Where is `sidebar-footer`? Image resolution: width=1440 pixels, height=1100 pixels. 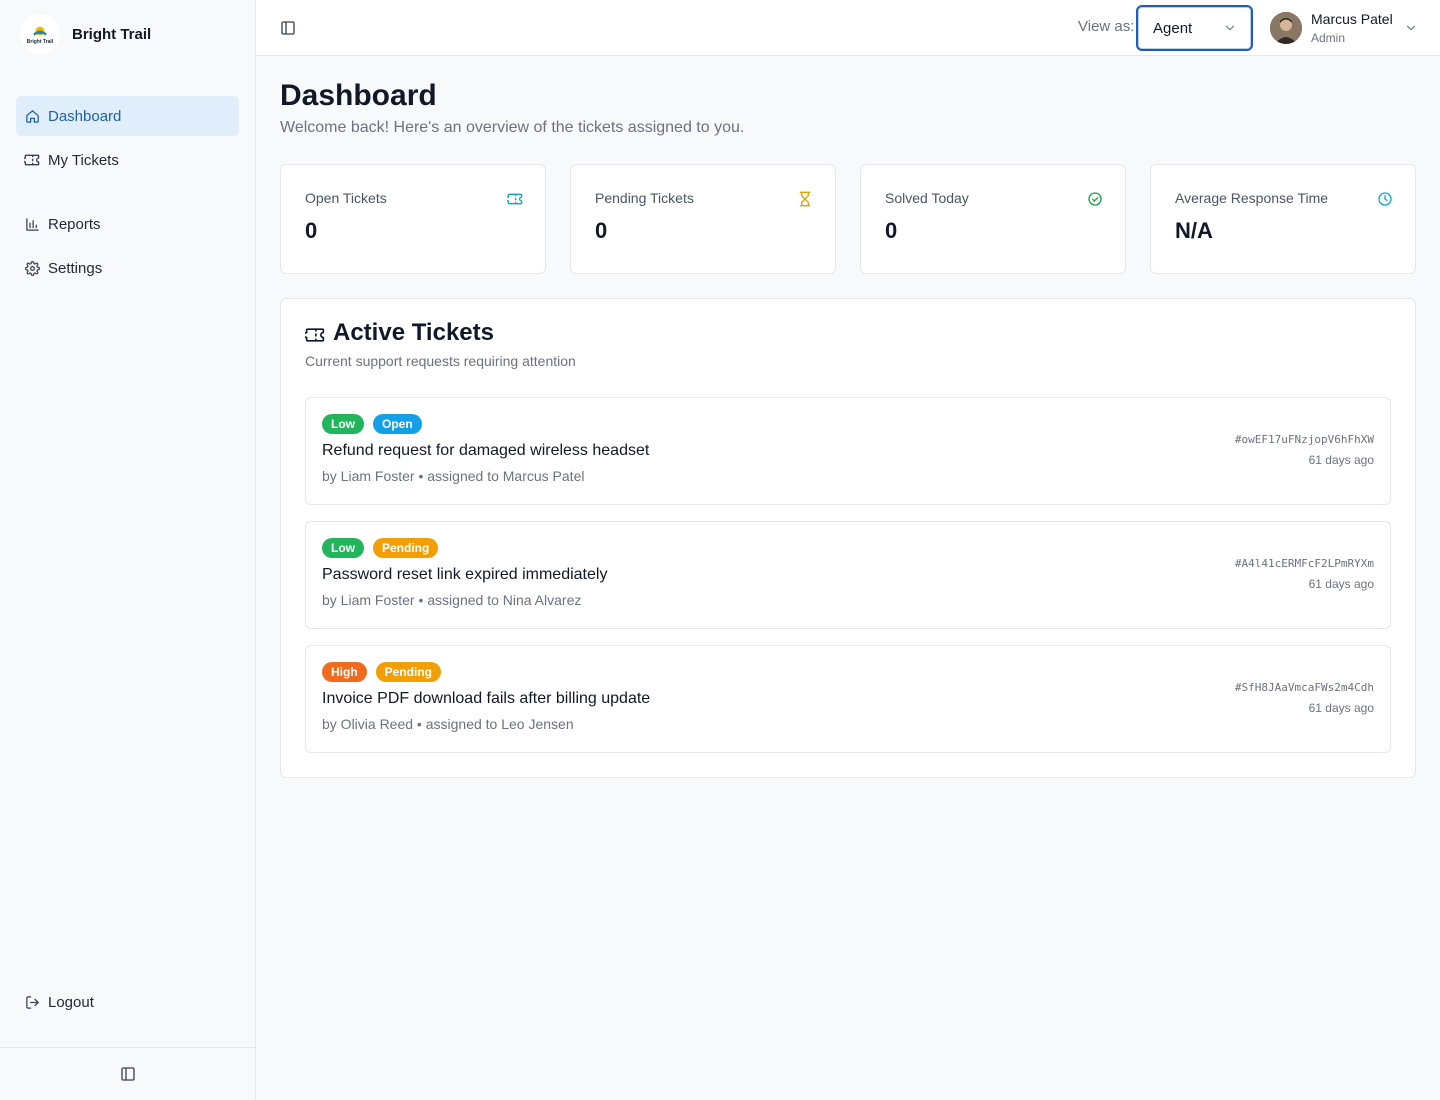
sidebar-footer is located at coordinates (127, 1073).